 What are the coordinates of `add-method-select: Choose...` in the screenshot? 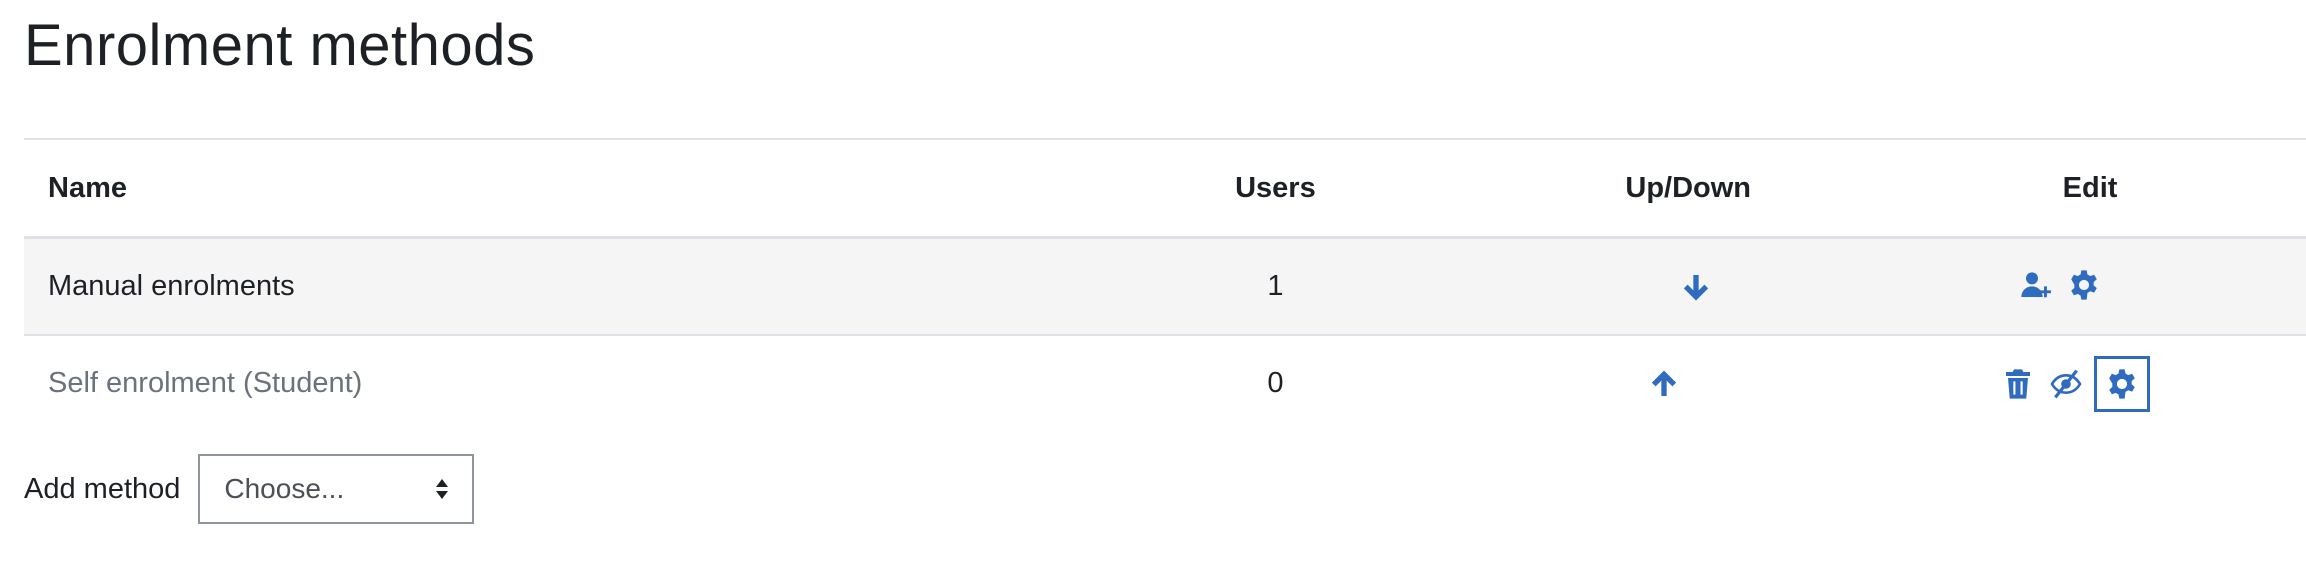 It's located at (336, 489).